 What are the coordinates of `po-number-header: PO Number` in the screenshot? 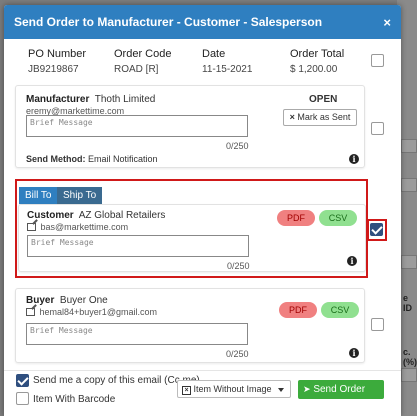 It's located at (57, 54).